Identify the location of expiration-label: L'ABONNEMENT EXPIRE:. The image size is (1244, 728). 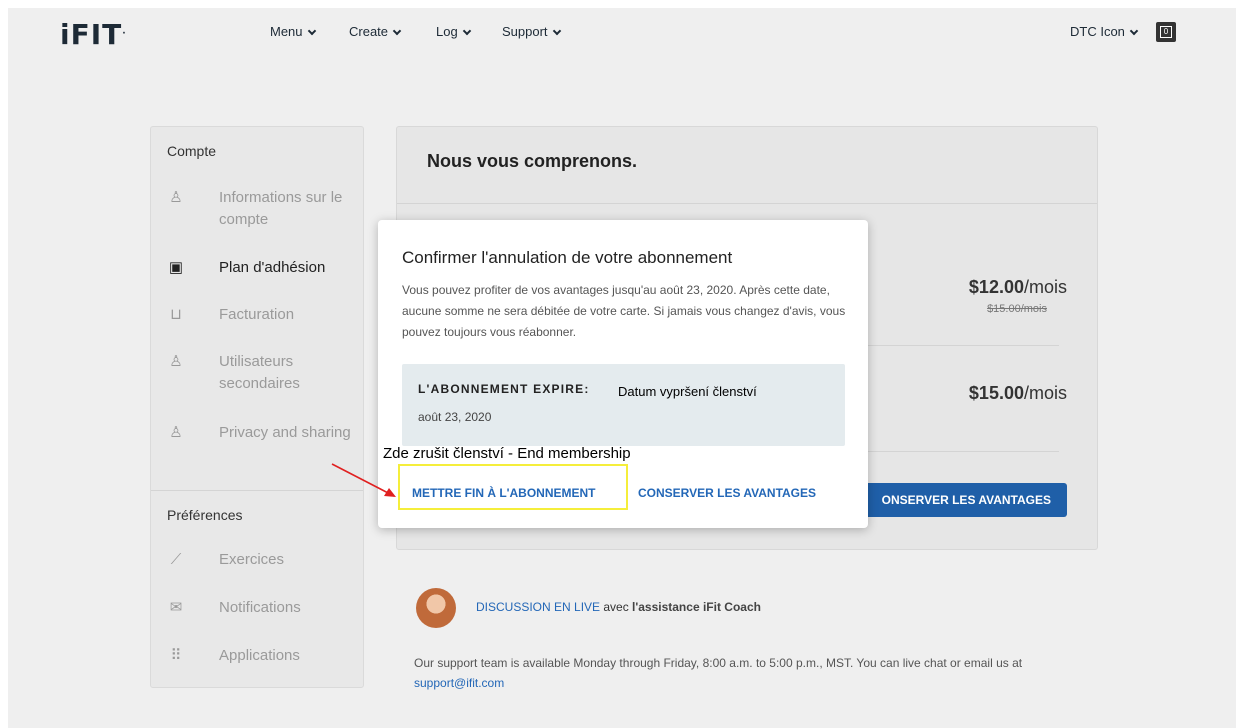
(504, 389).